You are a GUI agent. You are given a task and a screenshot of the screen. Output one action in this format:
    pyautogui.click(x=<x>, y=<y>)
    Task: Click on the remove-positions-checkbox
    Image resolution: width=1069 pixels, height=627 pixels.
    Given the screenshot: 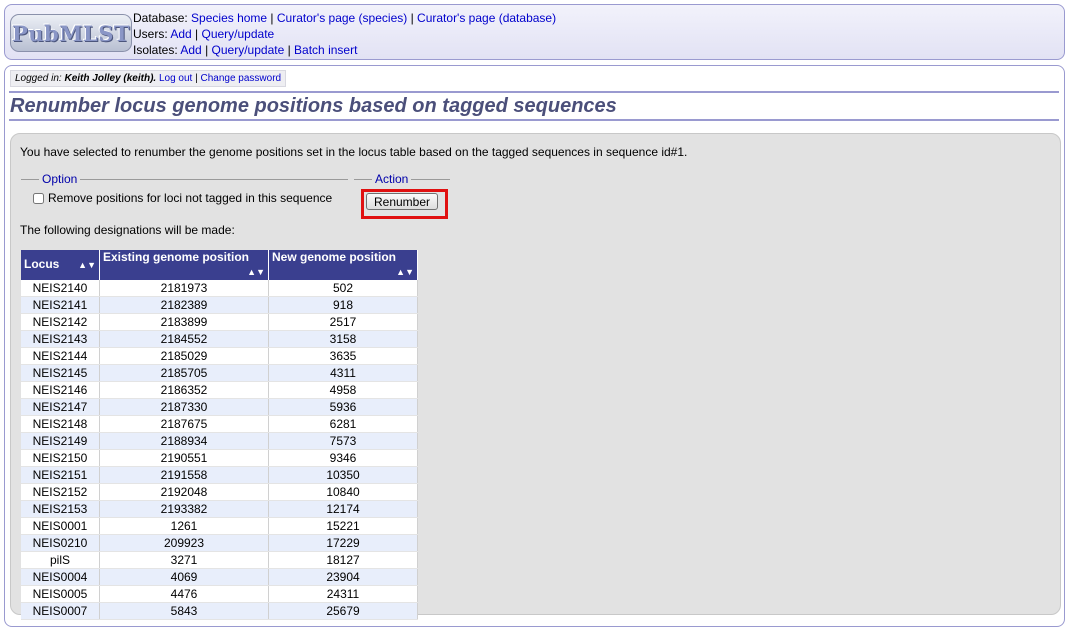 What is the action you would take?
    pyautogui.click(x=38, y=198)
    